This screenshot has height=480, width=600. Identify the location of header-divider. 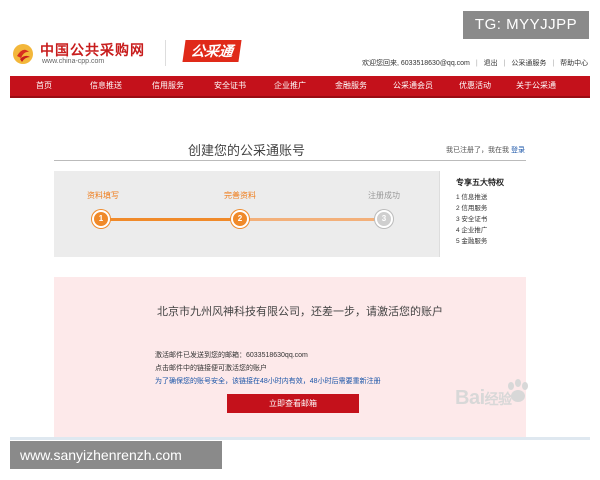
(165, 53).